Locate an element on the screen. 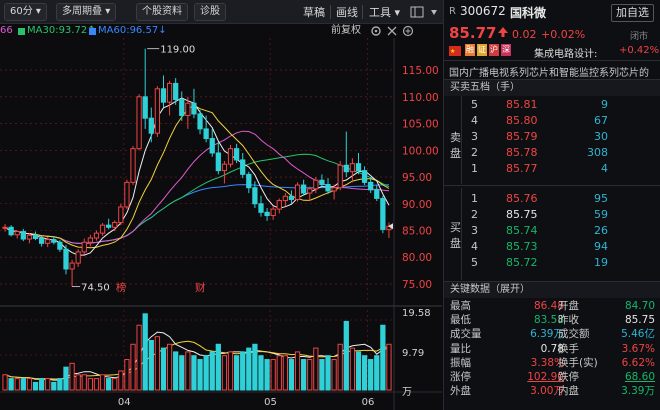  close-icon is located at coordinates (392, 31).